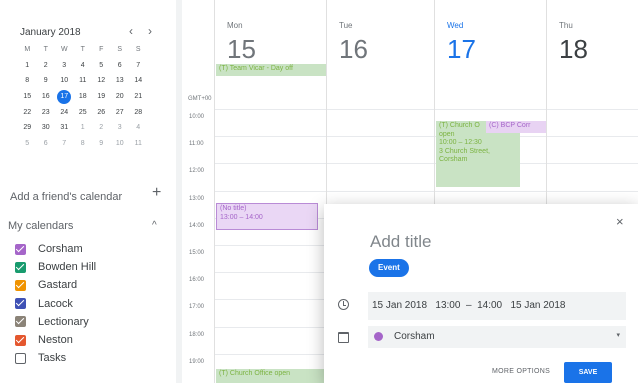 This screenshot has height=383, width=638. Describe the element at coordinates (138, 96) in the screenshot. I see `mini-calendar-day: 21` at that location.